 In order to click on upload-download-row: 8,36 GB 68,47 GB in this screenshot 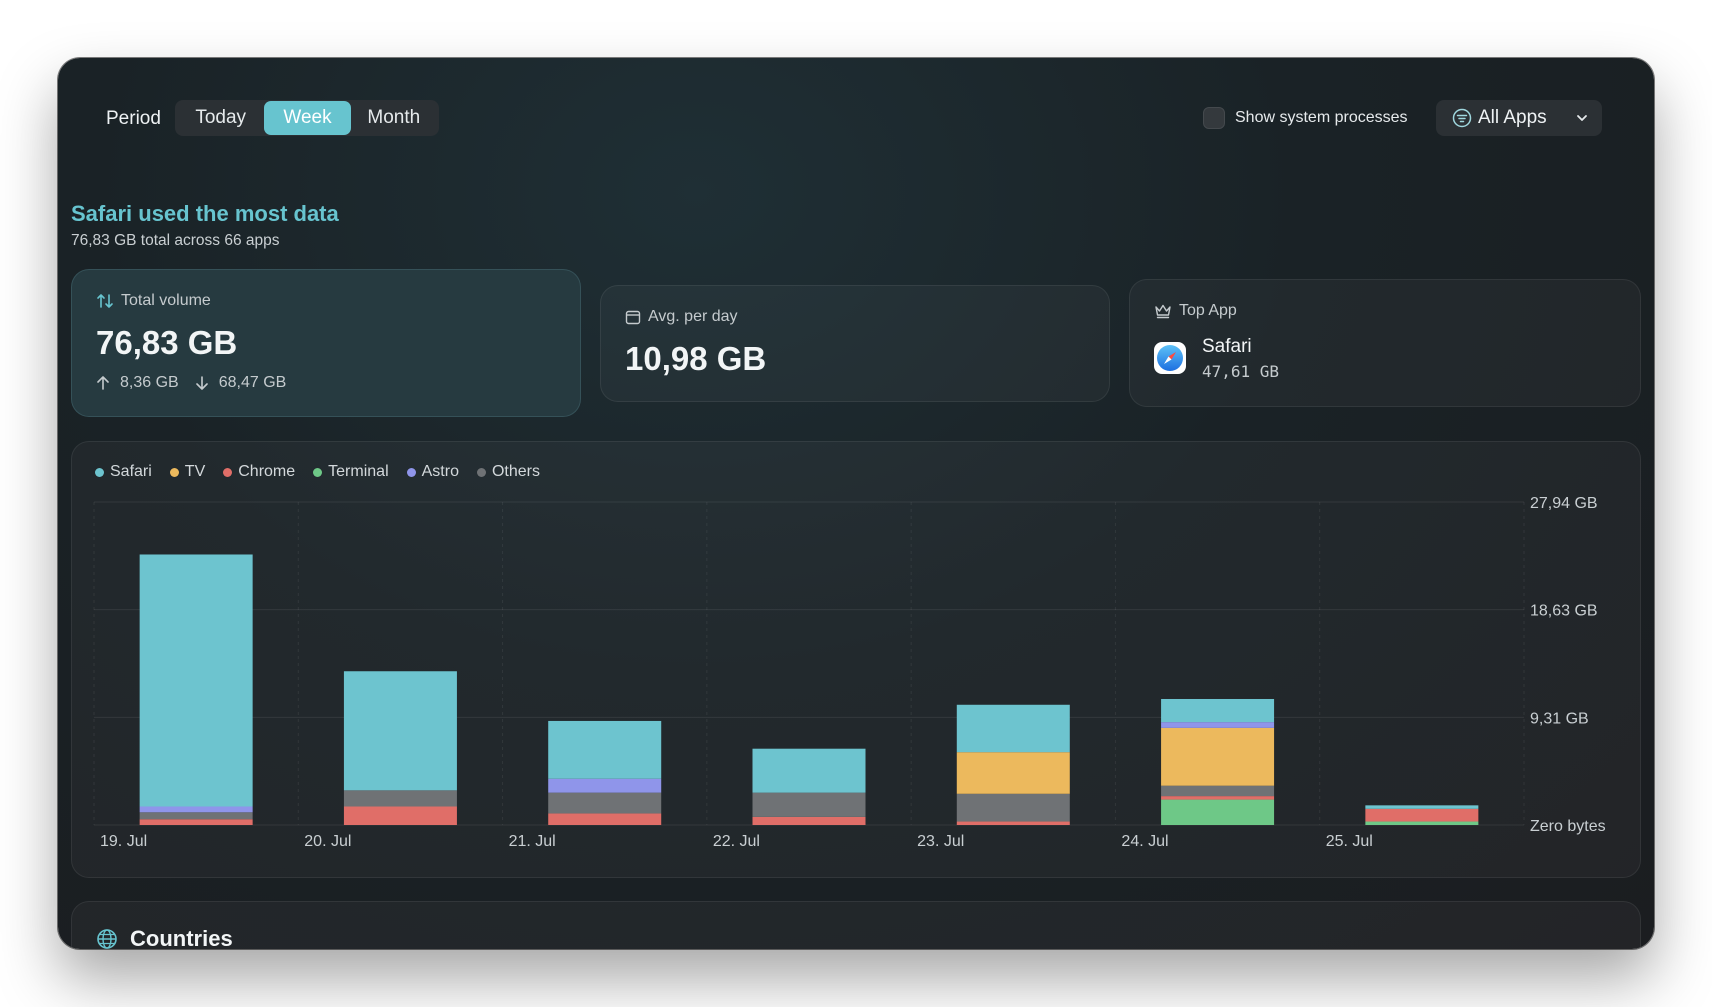, I will do `click(199, 383)`.